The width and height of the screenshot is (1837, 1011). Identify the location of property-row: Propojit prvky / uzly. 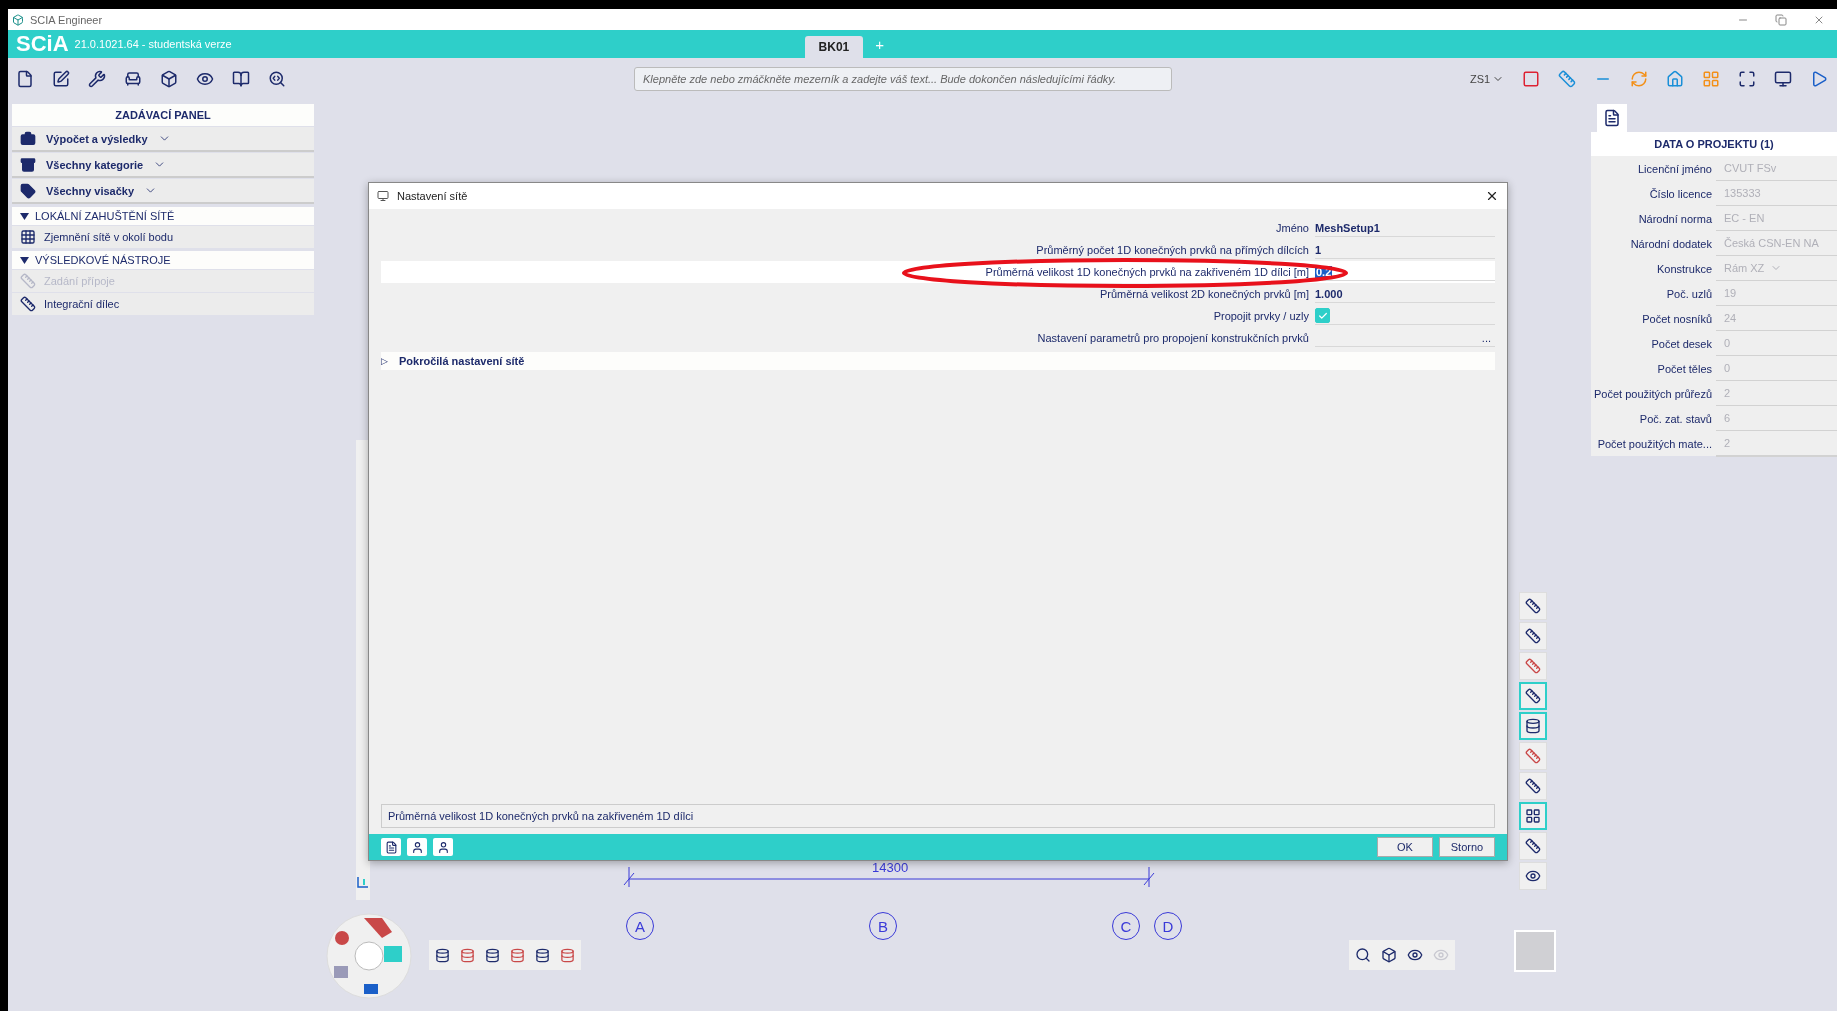
(938, 316).